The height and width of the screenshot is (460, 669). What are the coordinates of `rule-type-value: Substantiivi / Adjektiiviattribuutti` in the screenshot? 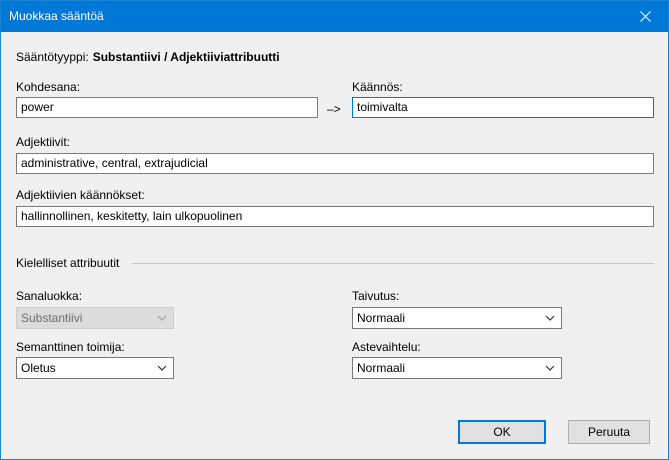 It's located at (186, 57).